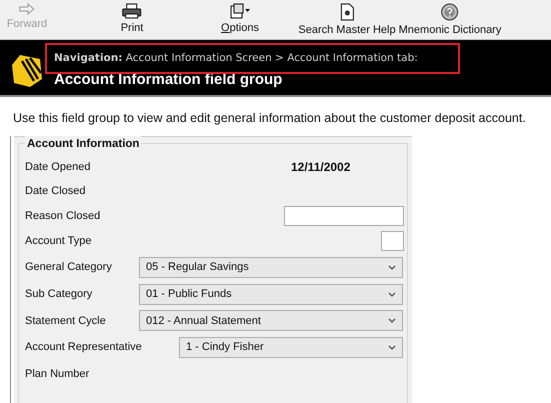 The height and width of the screenshot is (403, 551). I want to click on navigation-breadcrumb: Navigation: Account Information Screen > Account Information tab:, so click(236, 58).